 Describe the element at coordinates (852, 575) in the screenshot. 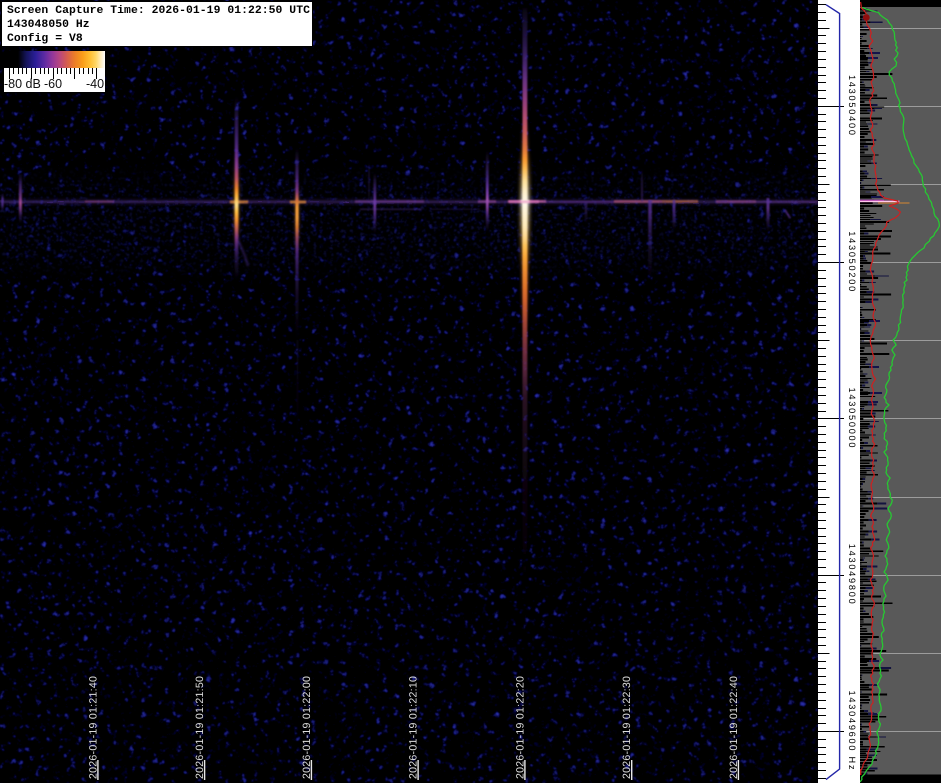

I see `svg-text: 143049800` at that location.